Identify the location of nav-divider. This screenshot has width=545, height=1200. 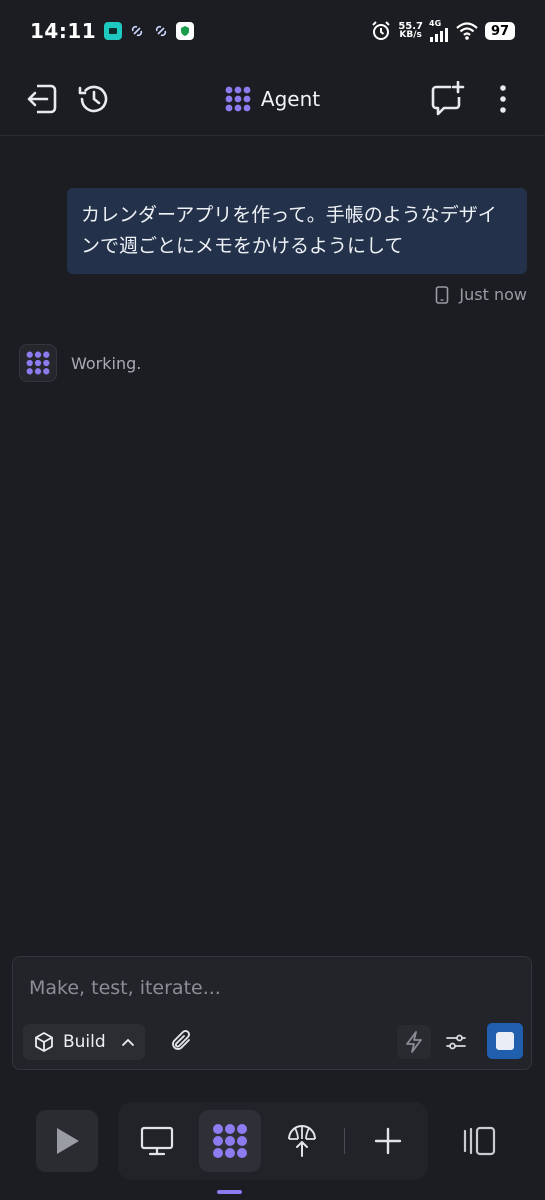
(344, 1141).